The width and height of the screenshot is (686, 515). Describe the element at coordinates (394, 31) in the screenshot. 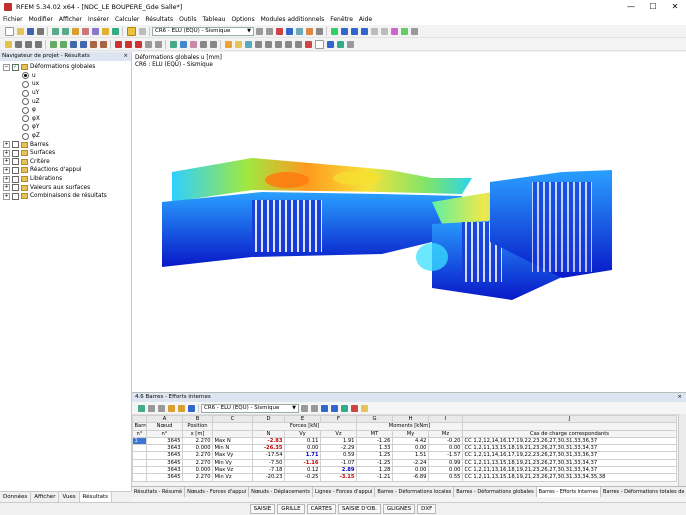

I see `render-icon` at that location.